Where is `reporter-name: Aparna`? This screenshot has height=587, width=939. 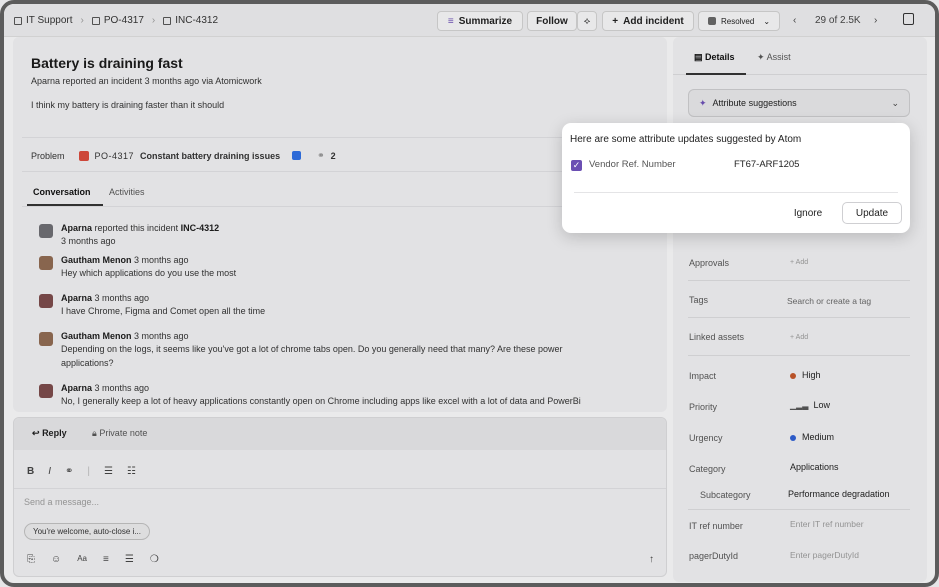
reporter-name: Aparna is located at coordinates (45, 81).